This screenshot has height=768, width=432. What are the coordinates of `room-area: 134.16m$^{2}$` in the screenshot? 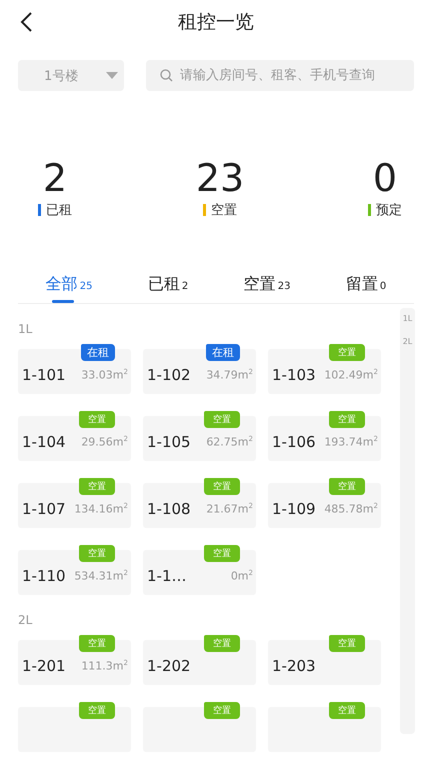 It's located at (101, 509).